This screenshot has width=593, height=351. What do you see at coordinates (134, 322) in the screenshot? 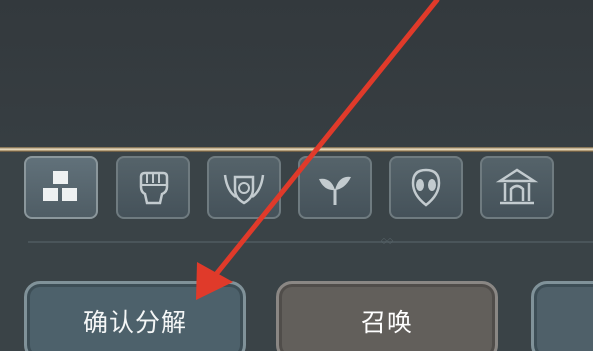
I see `confirm-decompose-label: 确认分解` at bounding box center [134, 322].